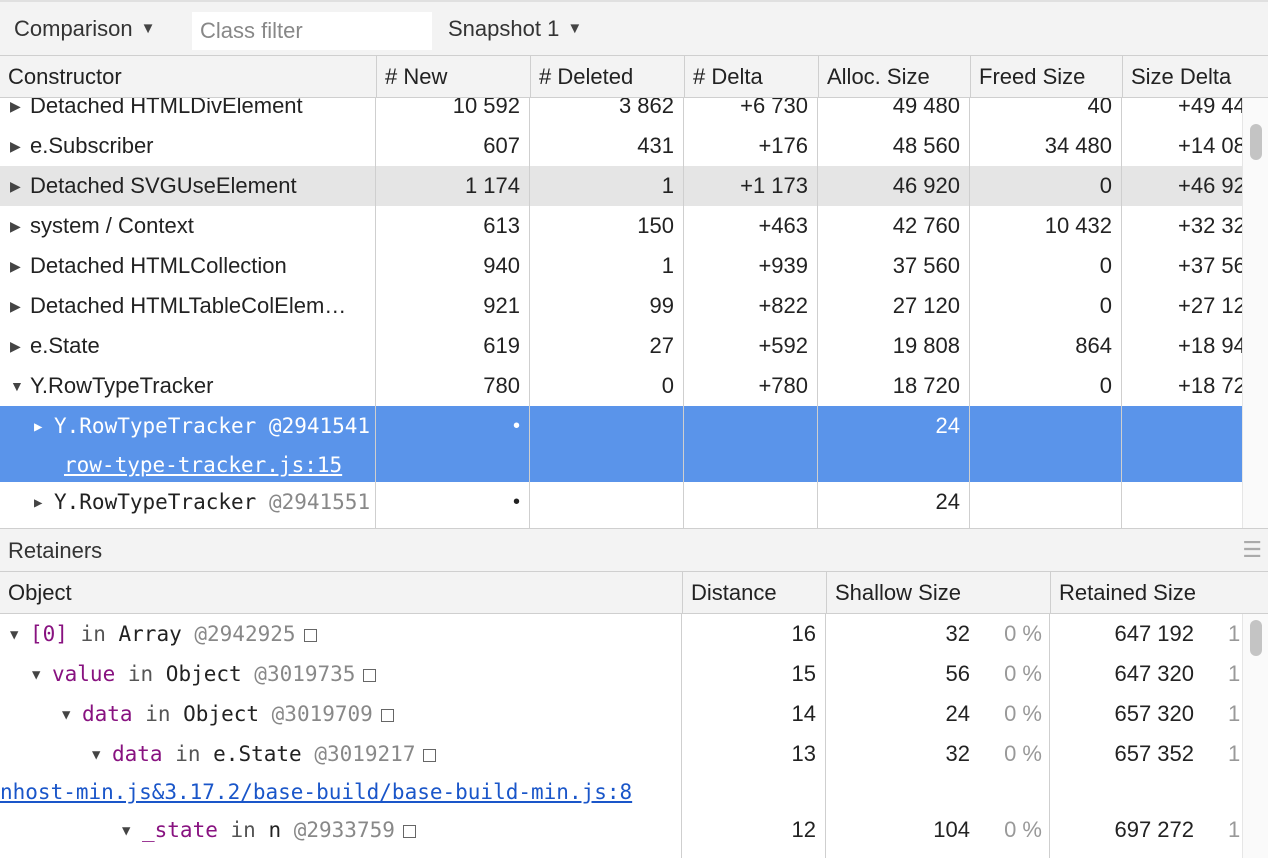 The image size is (1268, 858). What do you see at coordinates (221, 714) in the screenshot?
I see `object-type: Object` at bounding box center [221, 714].